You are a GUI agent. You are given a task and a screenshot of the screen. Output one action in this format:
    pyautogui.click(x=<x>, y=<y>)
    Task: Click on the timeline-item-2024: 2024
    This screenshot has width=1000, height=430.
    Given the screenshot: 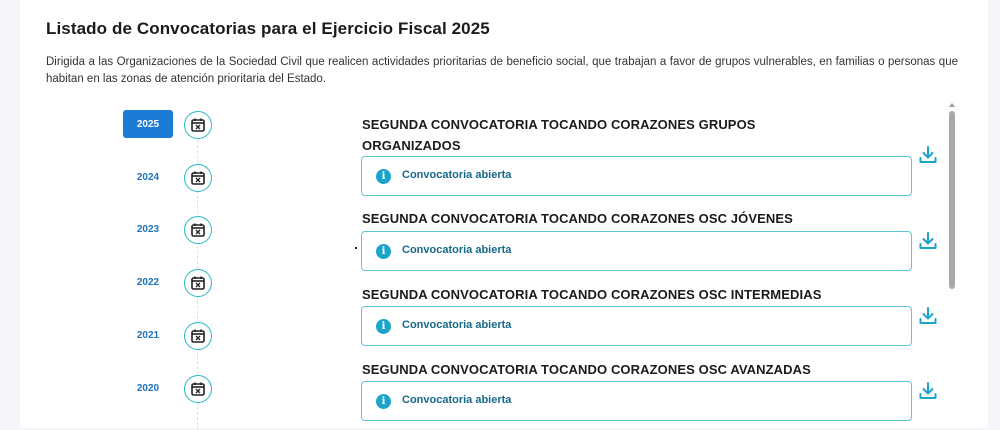 What is the action you would take?
    pyautogui.click(x=110, y=178)
    